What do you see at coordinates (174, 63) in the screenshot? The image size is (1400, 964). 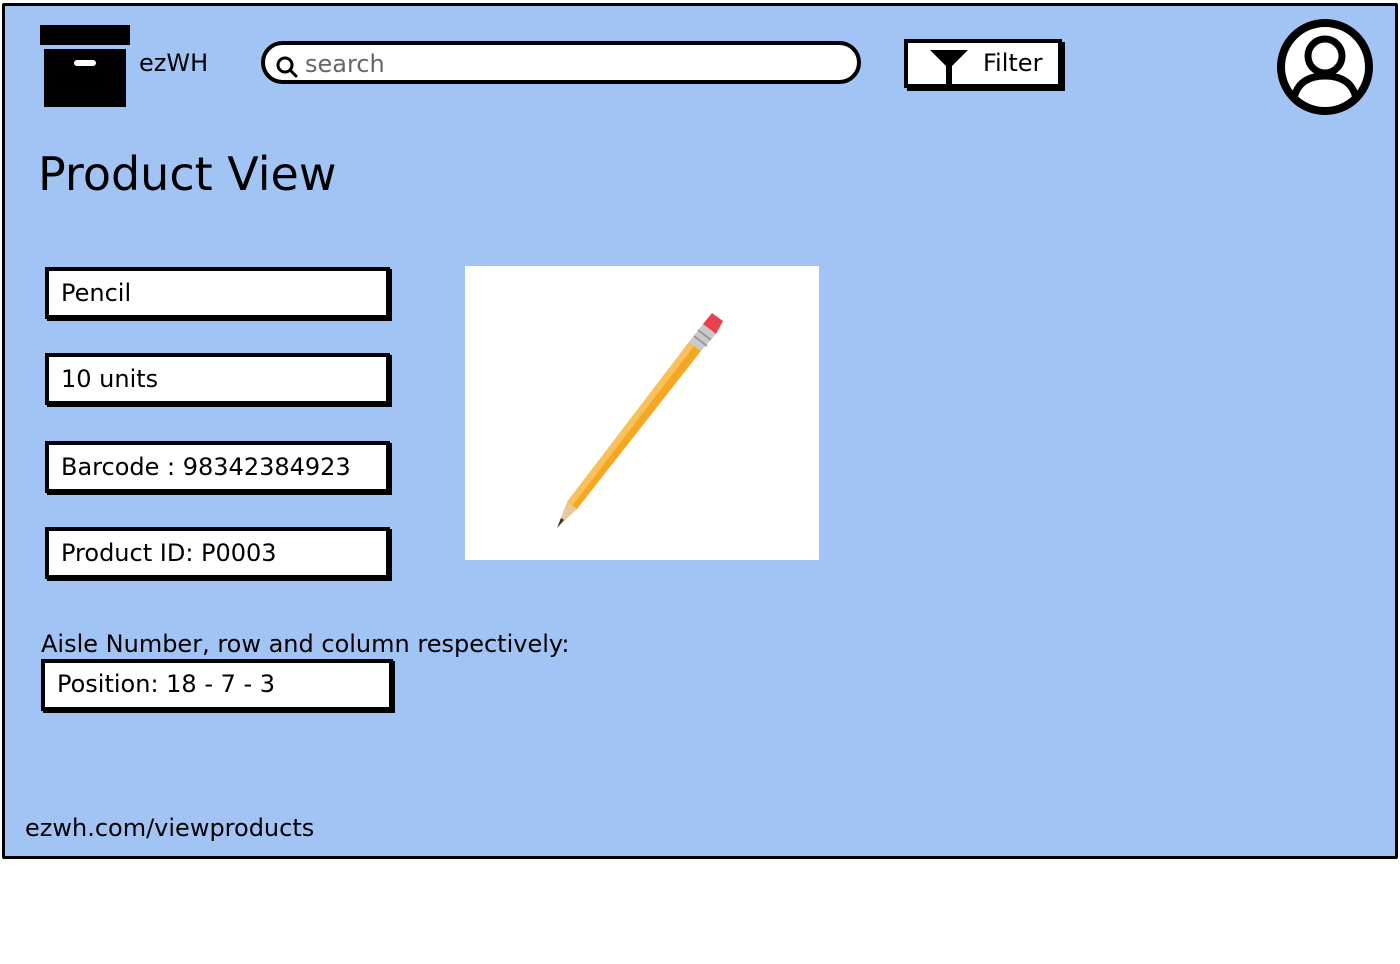 I see `brand-name: ezWH` at bounding box center [174, 63].